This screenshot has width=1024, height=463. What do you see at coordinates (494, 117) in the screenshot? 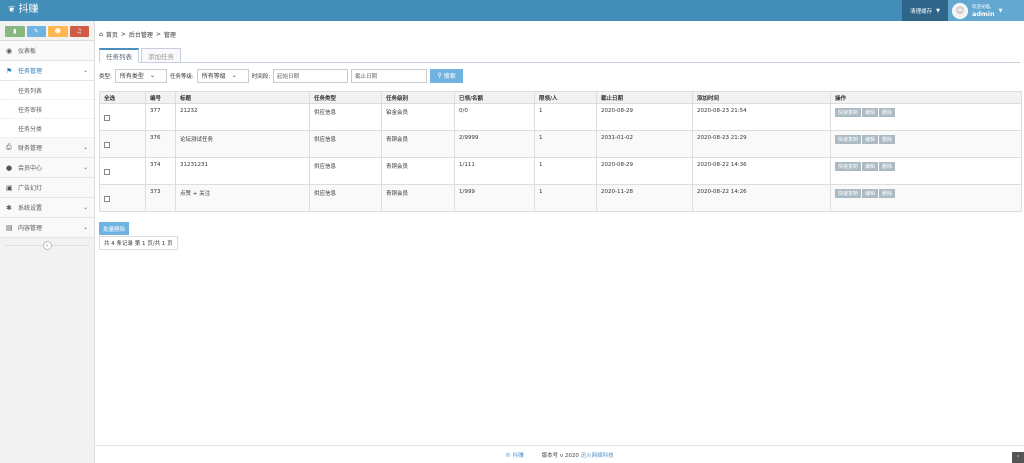
I see `row-quota: 0/0` at bounding box center [494, 117].